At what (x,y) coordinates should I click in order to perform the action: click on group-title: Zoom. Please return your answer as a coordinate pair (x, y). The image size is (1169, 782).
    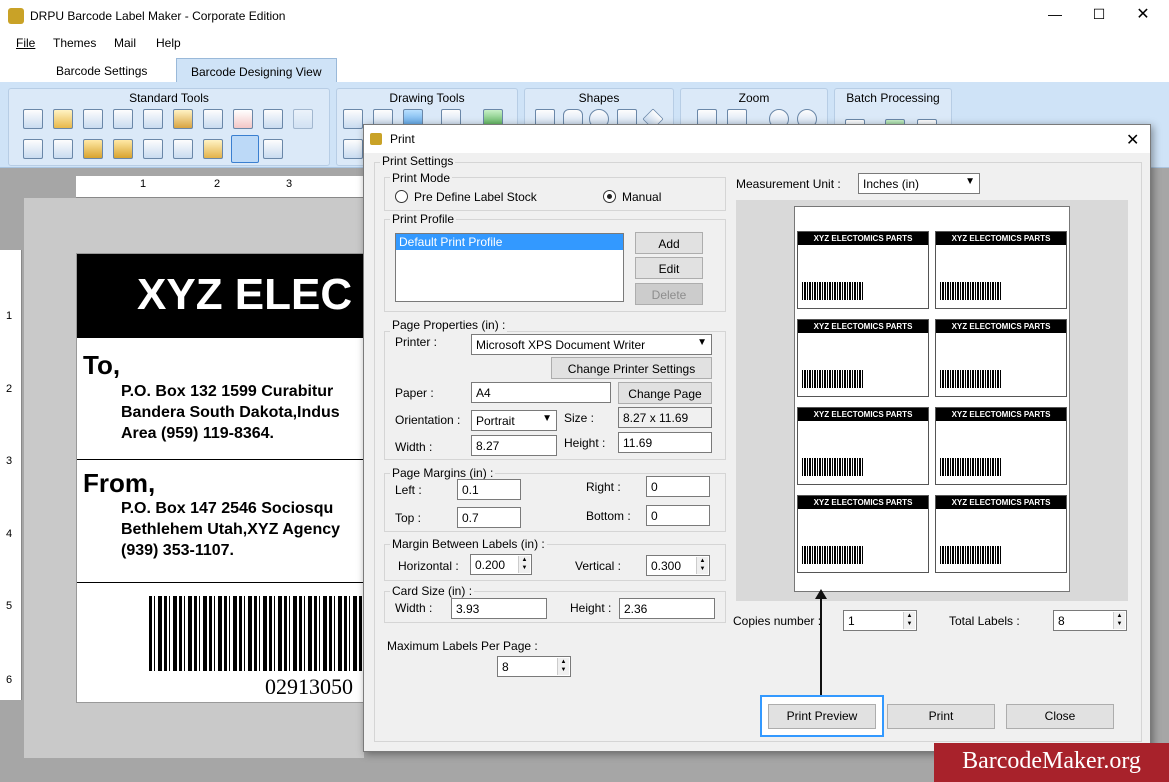
    Looking at the image, I should click on (754, 98).